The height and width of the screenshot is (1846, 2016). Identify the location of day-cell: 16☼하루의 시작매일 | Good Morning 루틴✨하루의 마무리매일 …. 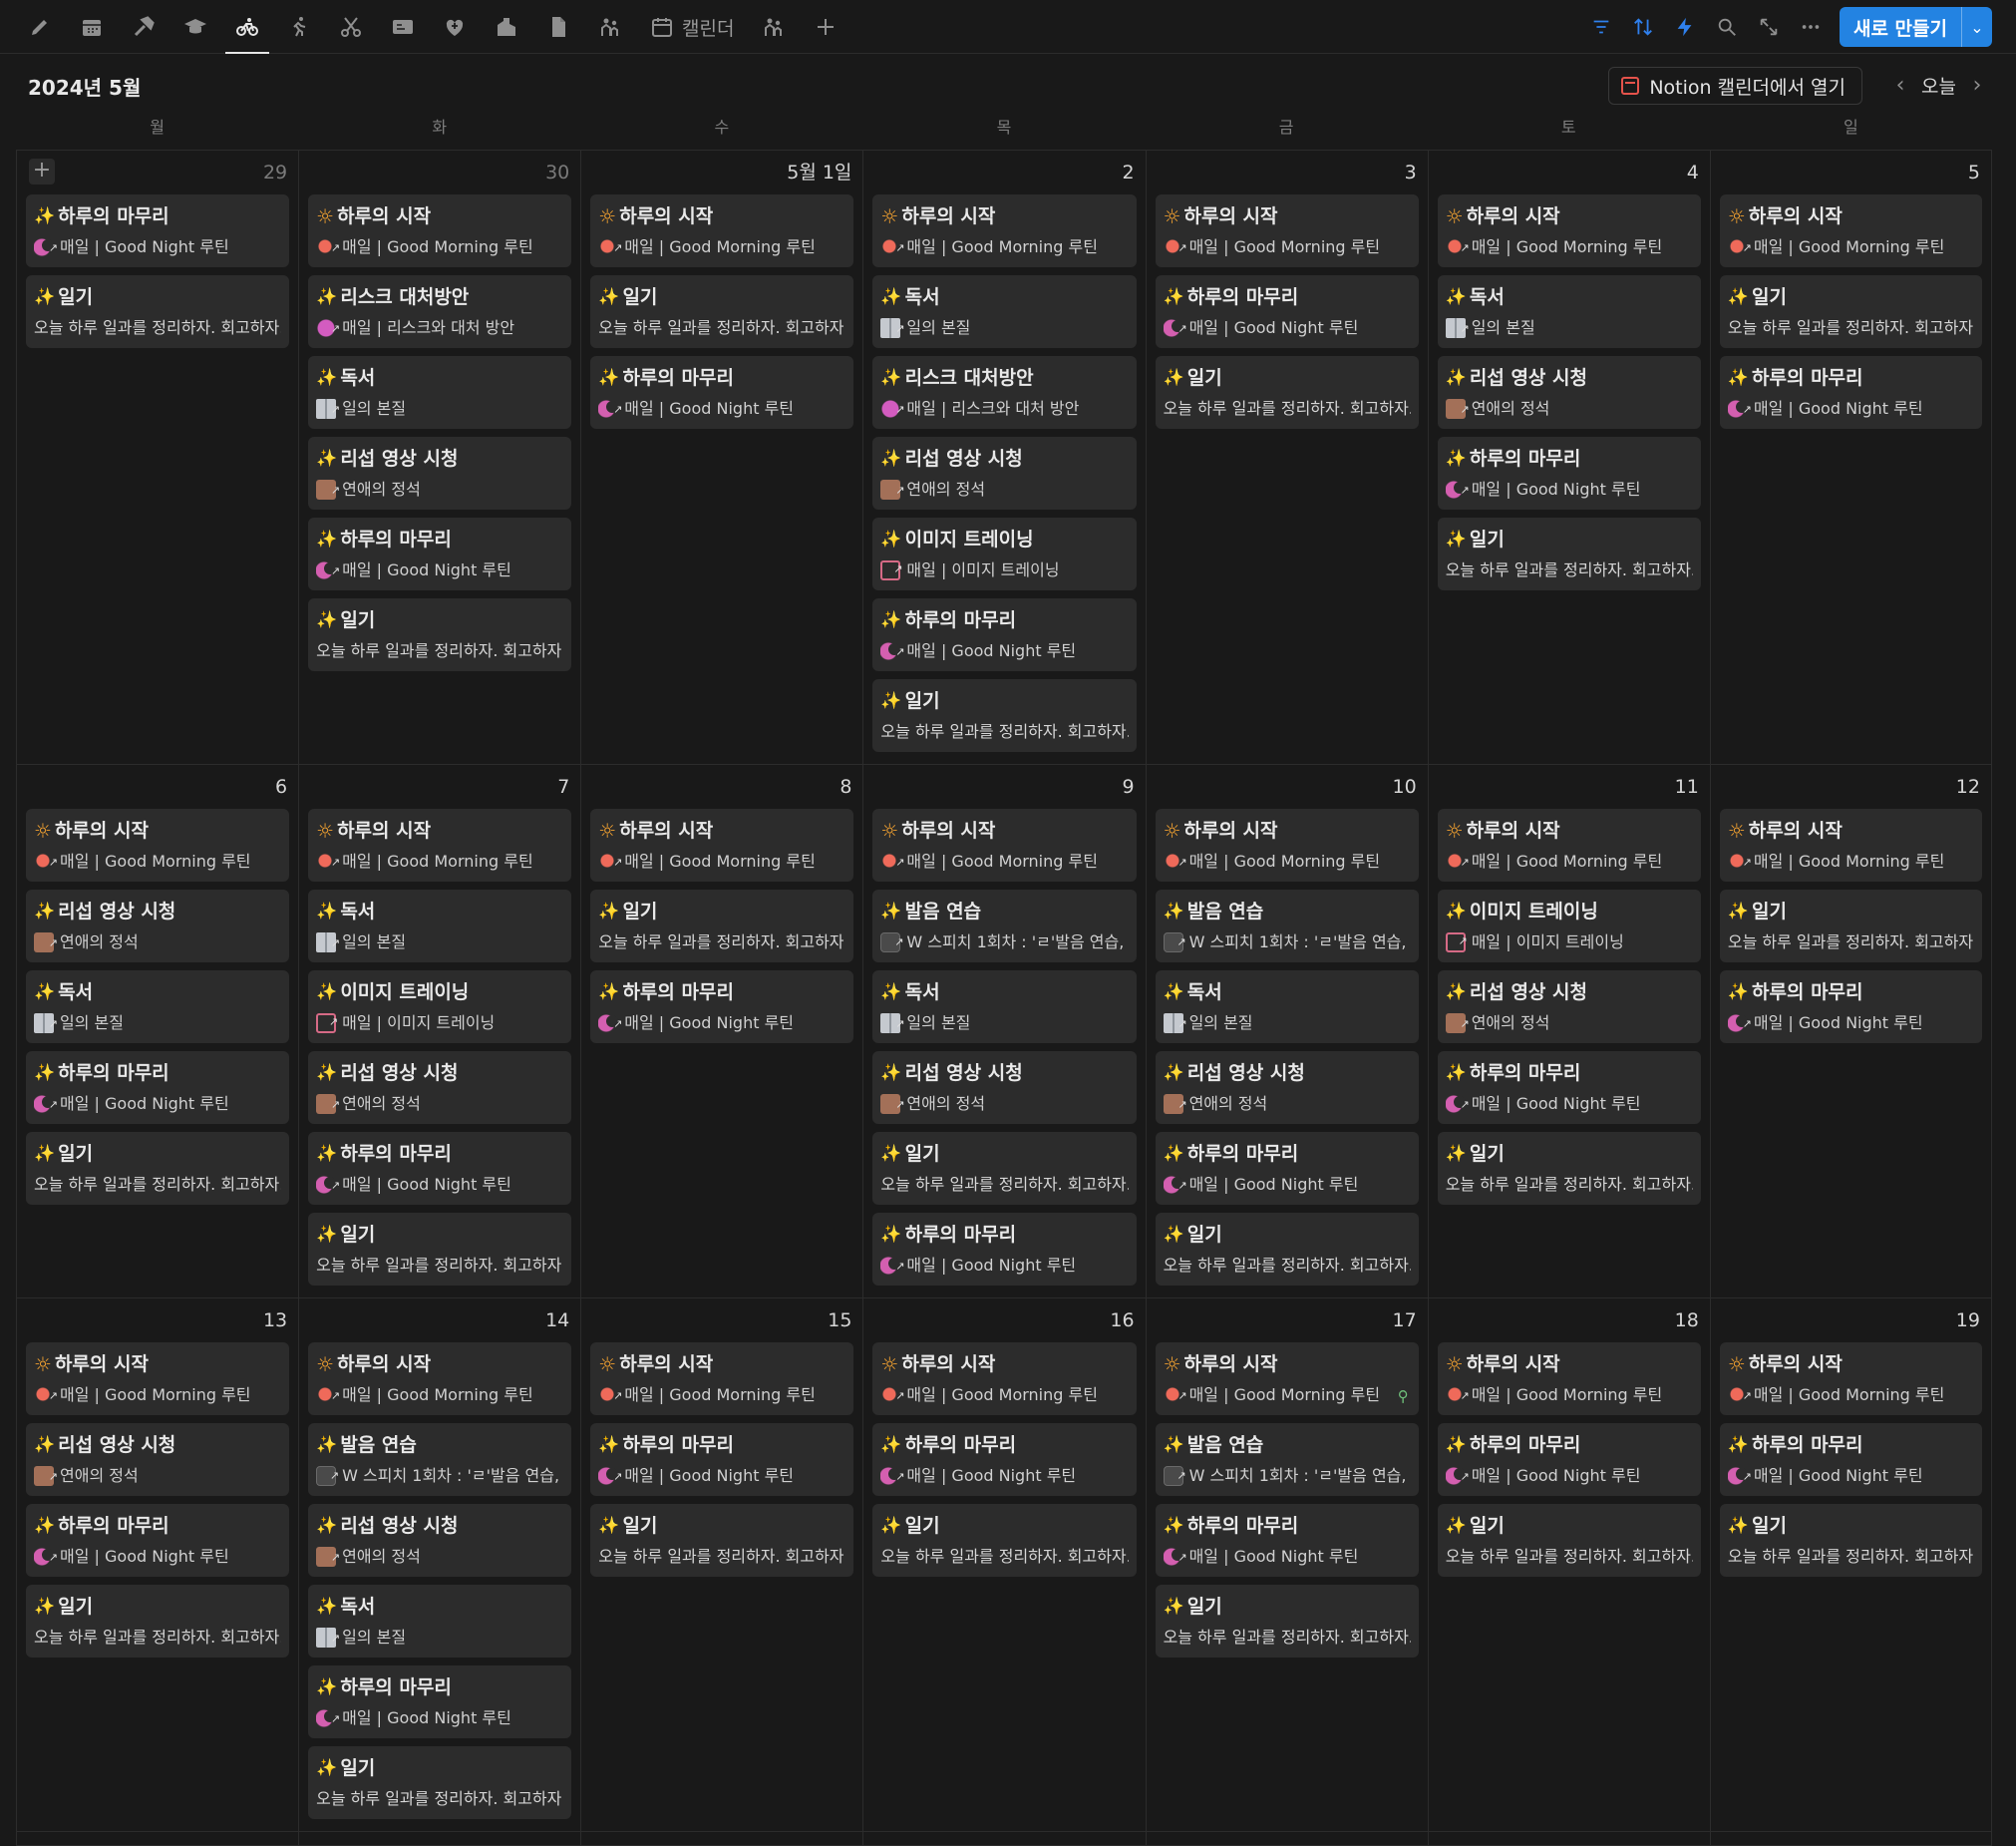
(1004, 1565).